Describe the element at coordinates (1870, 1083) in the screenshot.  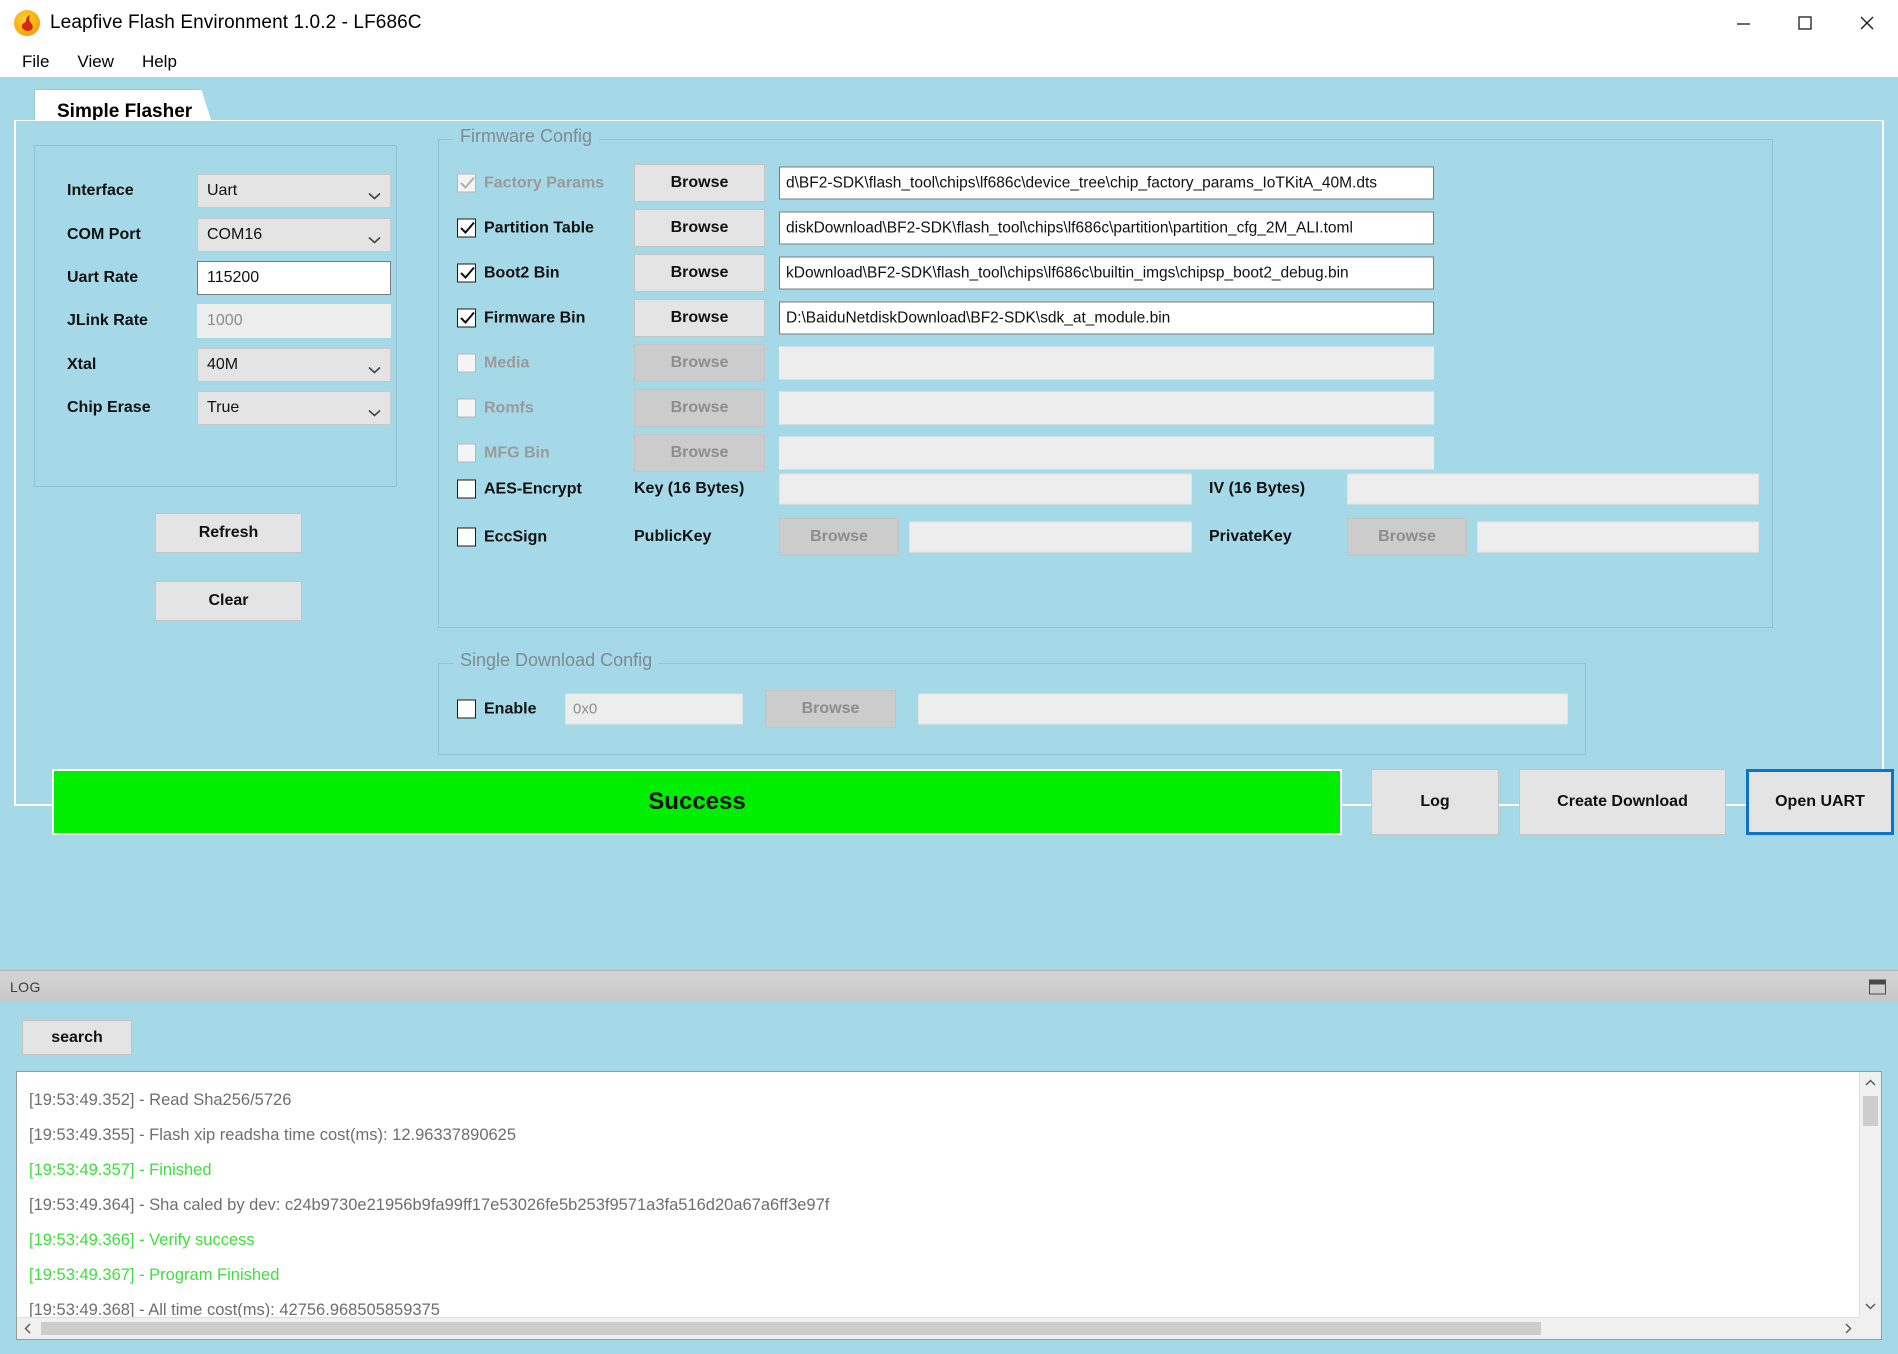
I see `scroll-up-icon` at that location.